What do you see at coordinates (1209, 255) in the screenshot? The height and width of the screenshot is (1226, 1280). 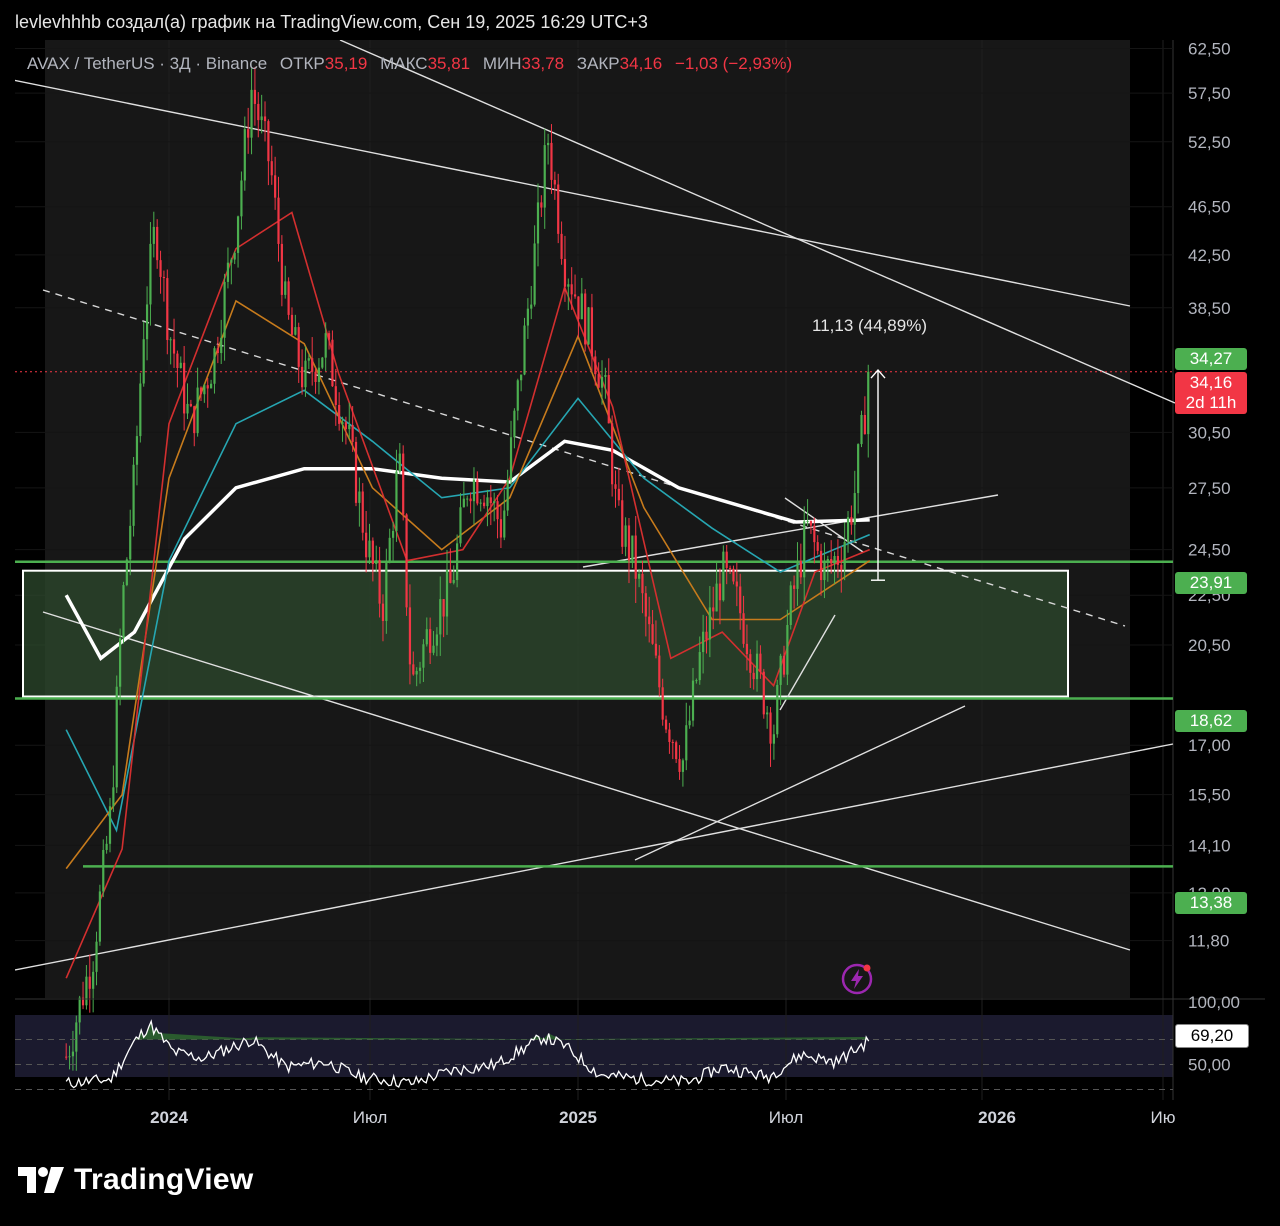 I see `price-axis-label: 42,50` at bounding box center [1209, 255].